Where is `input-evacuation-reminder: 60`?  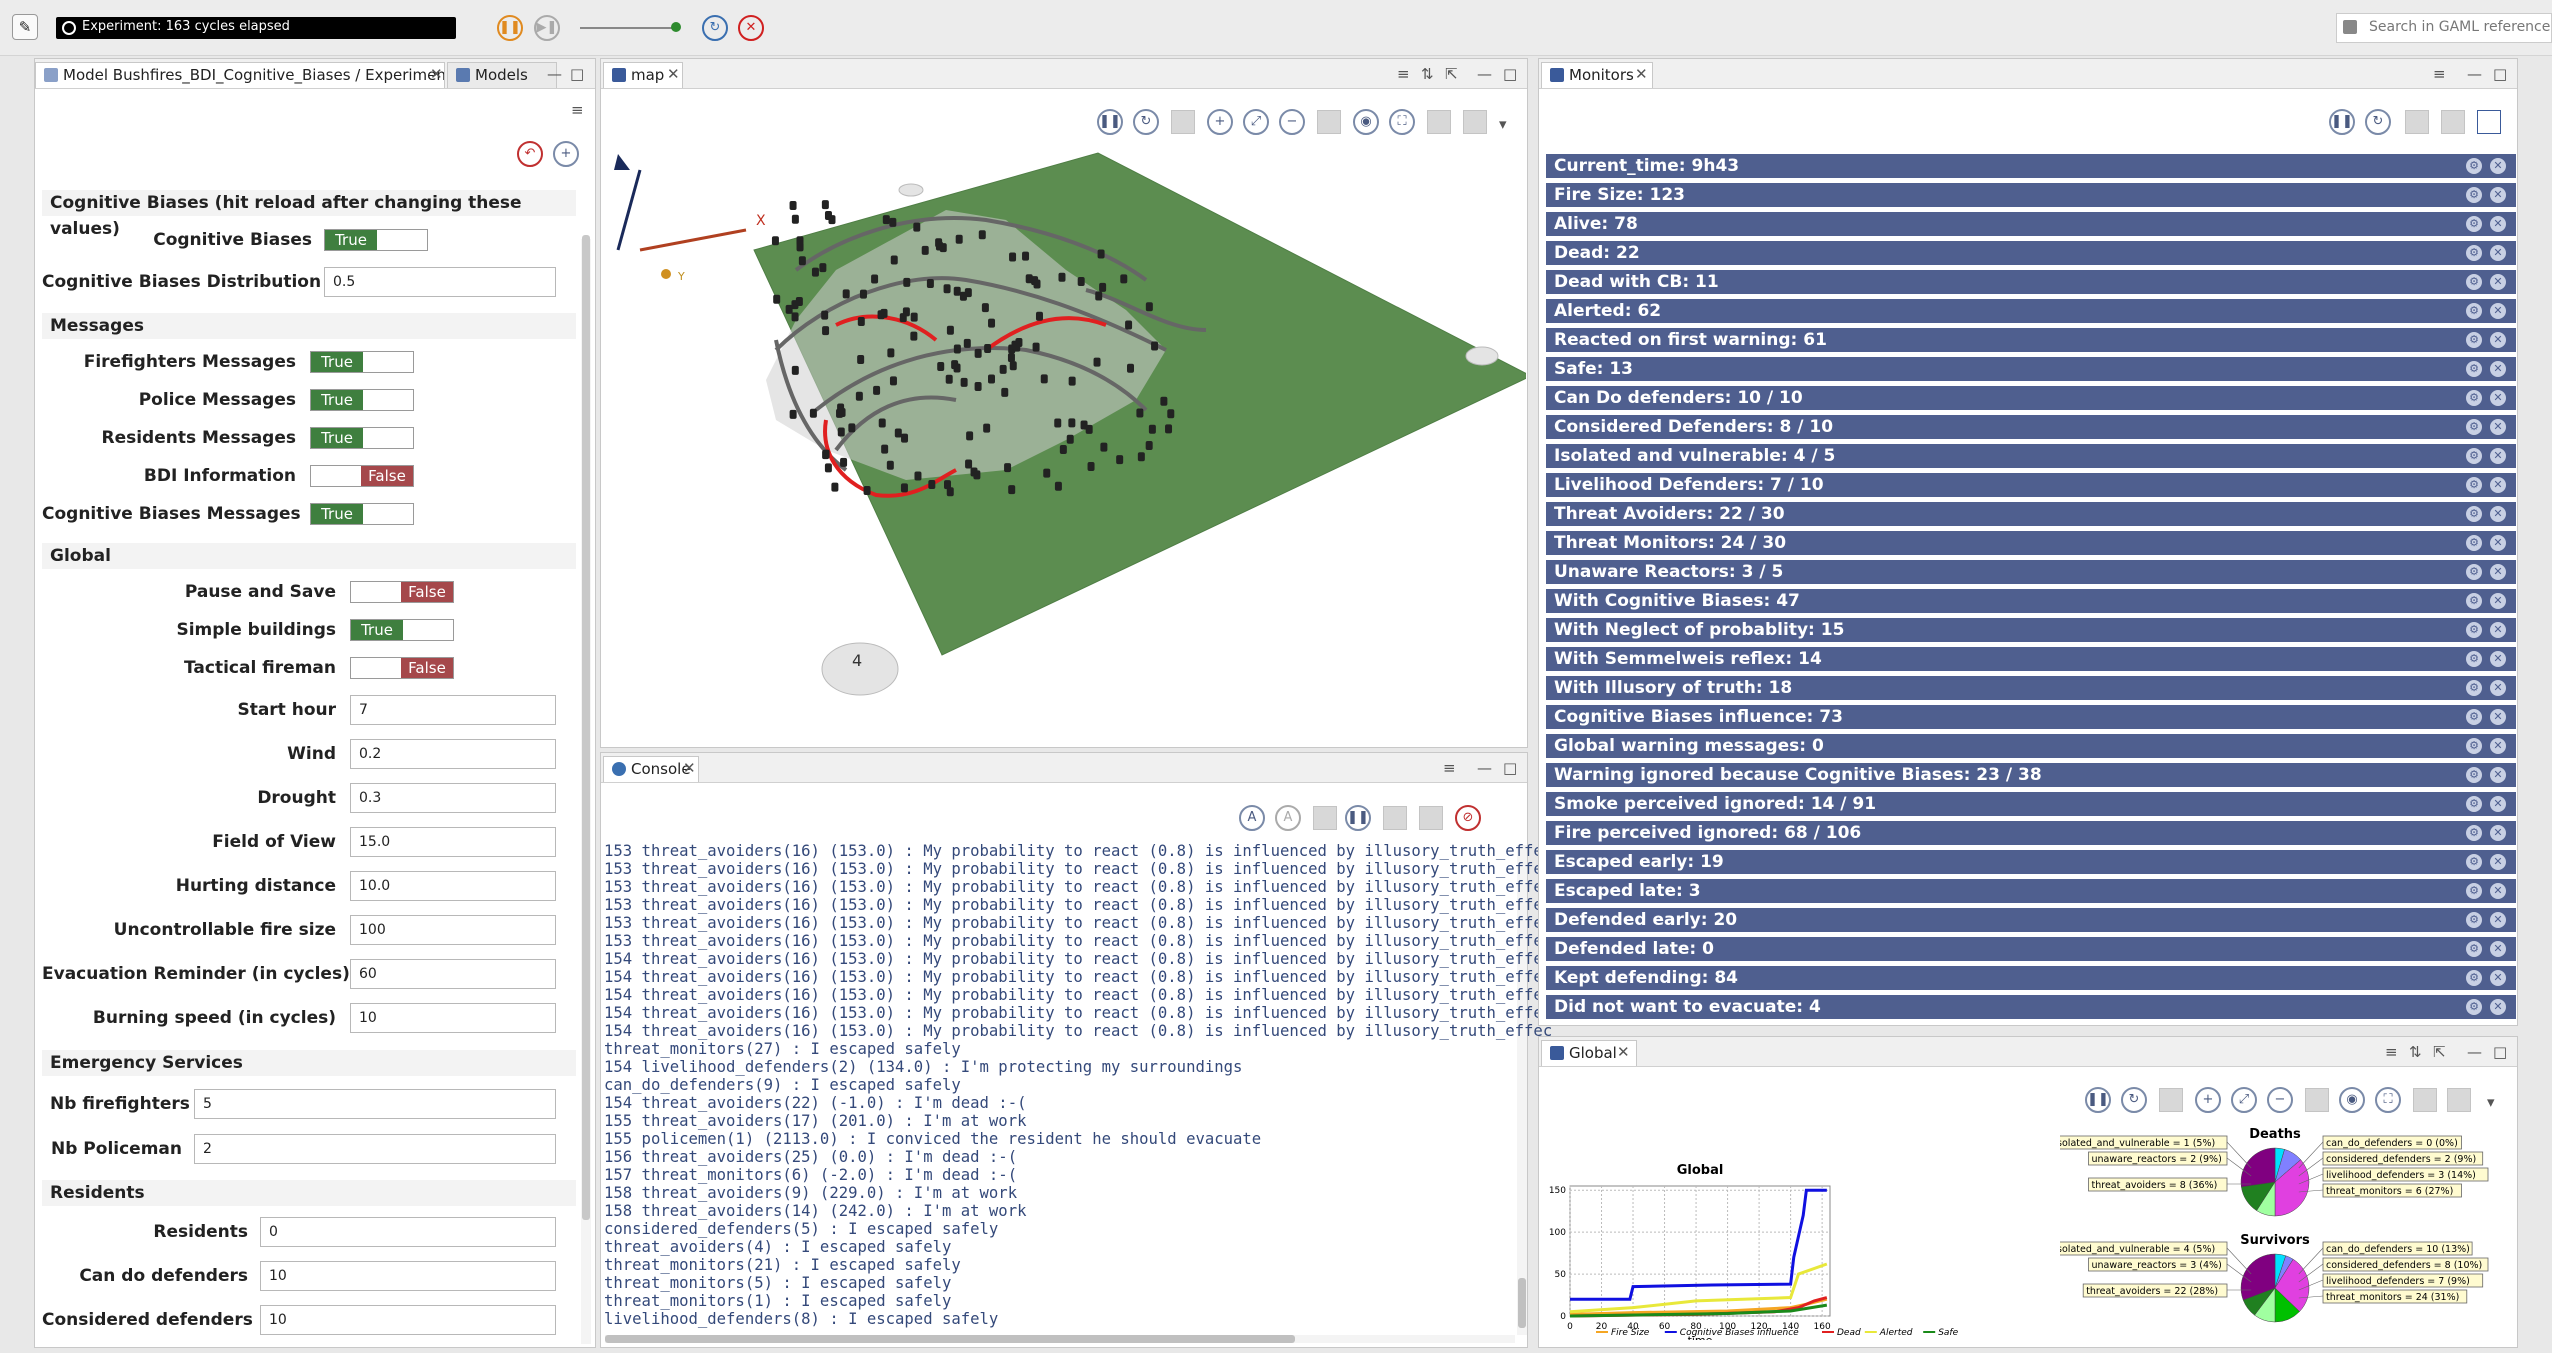
input-evacuation-reminder: 60 is located at coordinates (453, 974).